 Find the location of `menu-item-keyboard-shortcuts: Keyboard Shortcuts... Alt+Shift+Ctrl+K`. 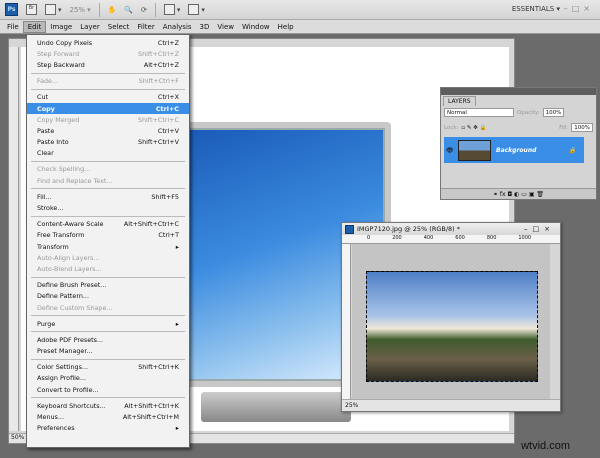

menu-item-keyboard-shortcuts: Keyboard Shortcuts... Alt+Shift+Ctrl+K is located at coordinates (108, 405).